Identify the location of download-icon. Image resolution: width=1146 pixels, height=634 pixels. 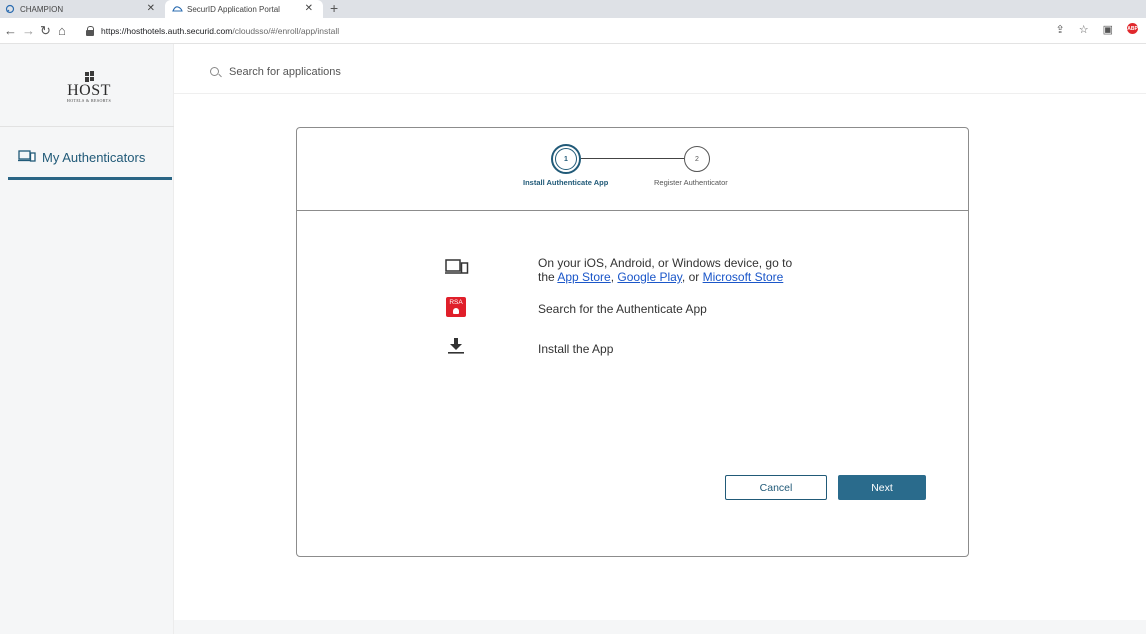
(456, 348).